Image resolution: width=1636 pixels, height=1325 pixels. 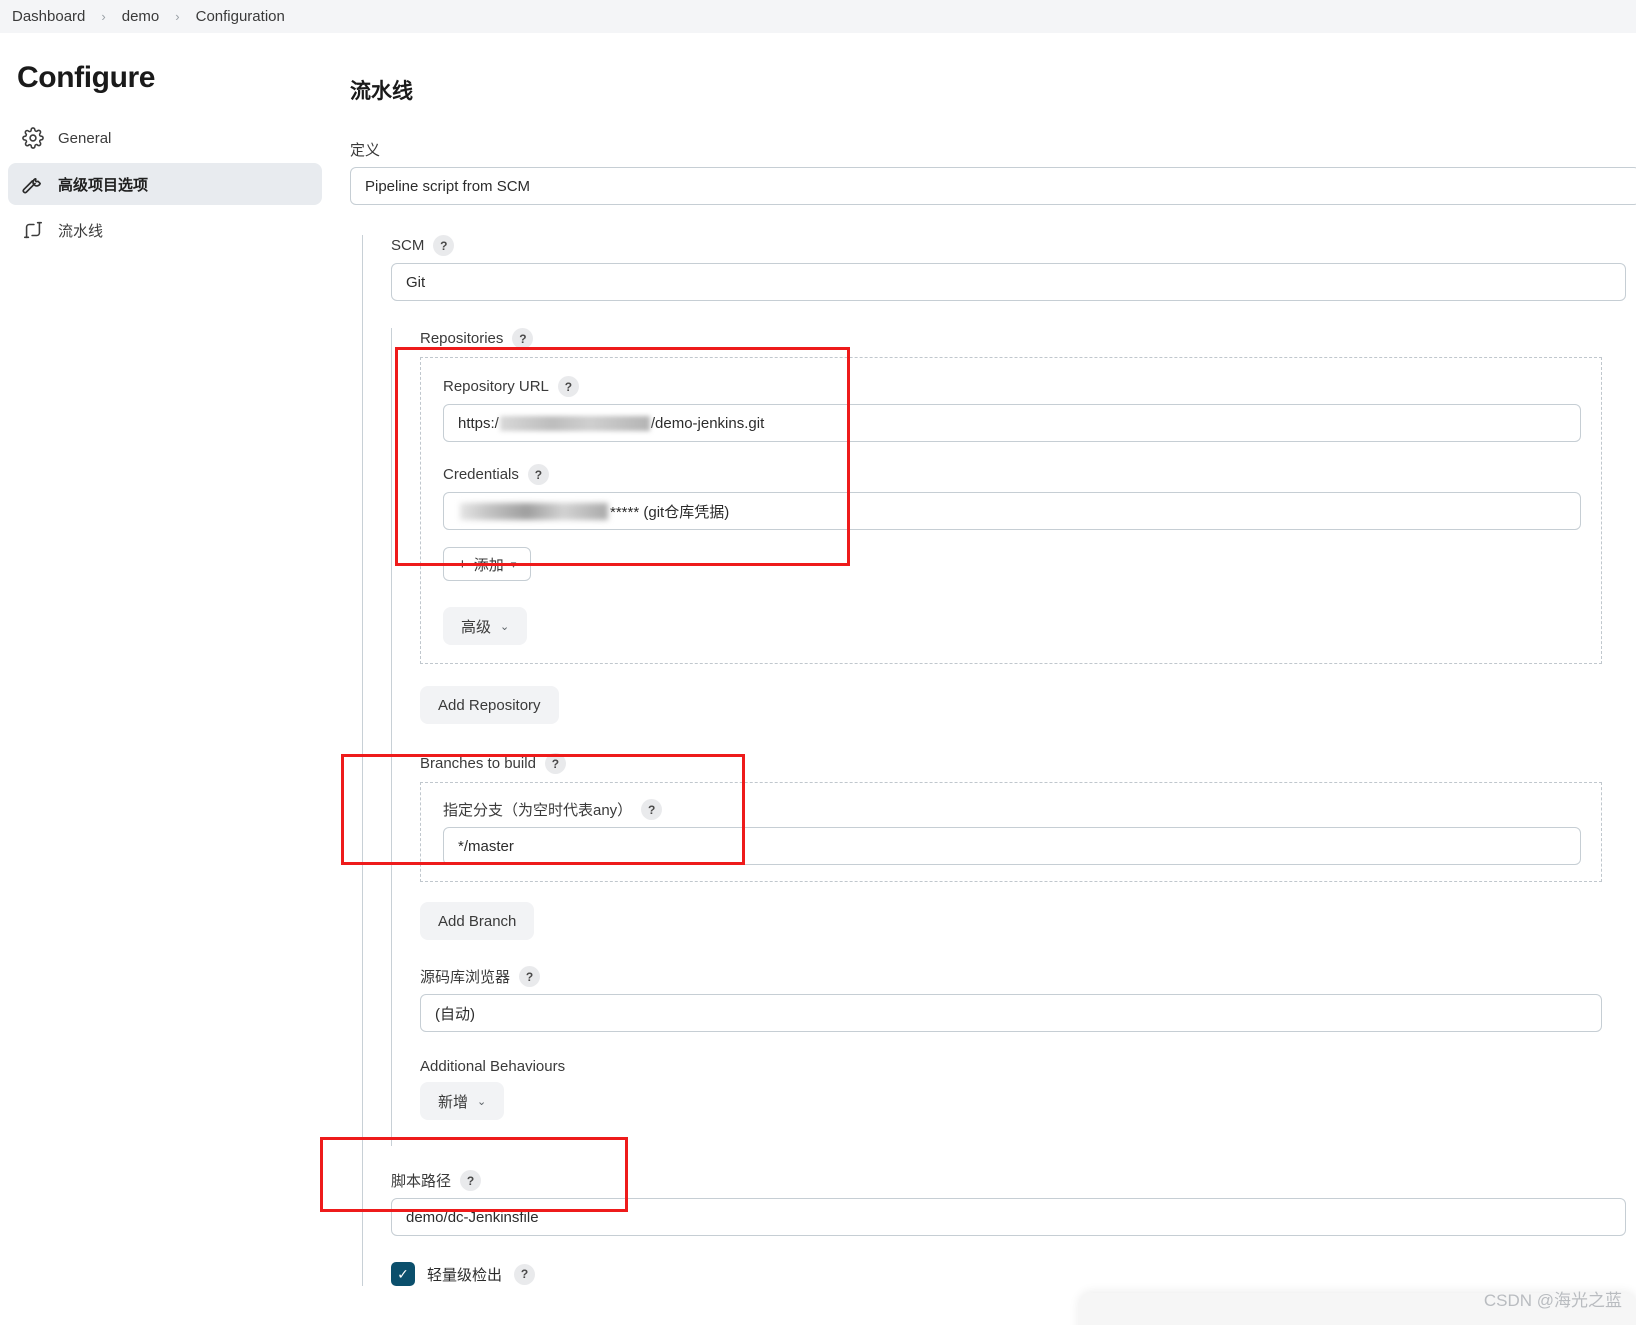 I want to click on add-credential-button: + 添加 ▾, so click(x=487, y=564).